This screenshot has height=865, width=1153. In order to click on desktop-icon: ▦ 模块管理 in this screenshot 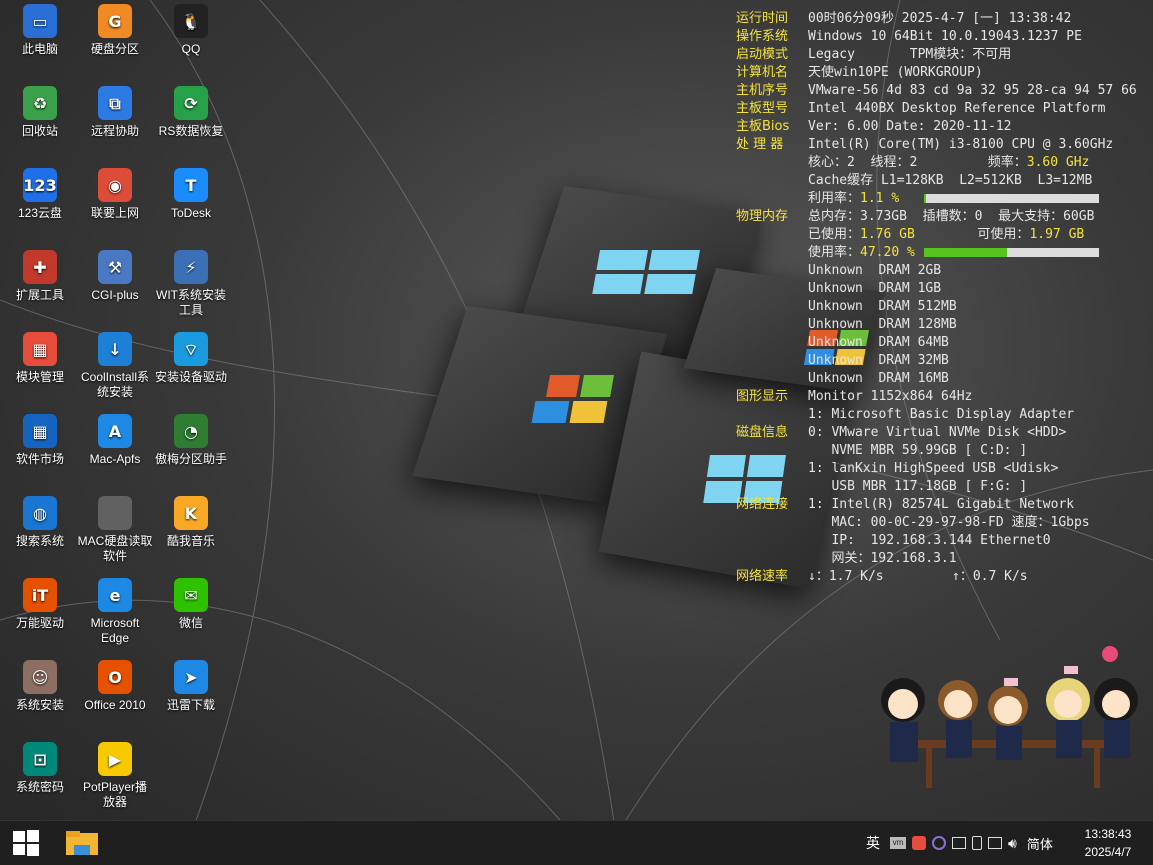, I will do `click(40, 358)`.